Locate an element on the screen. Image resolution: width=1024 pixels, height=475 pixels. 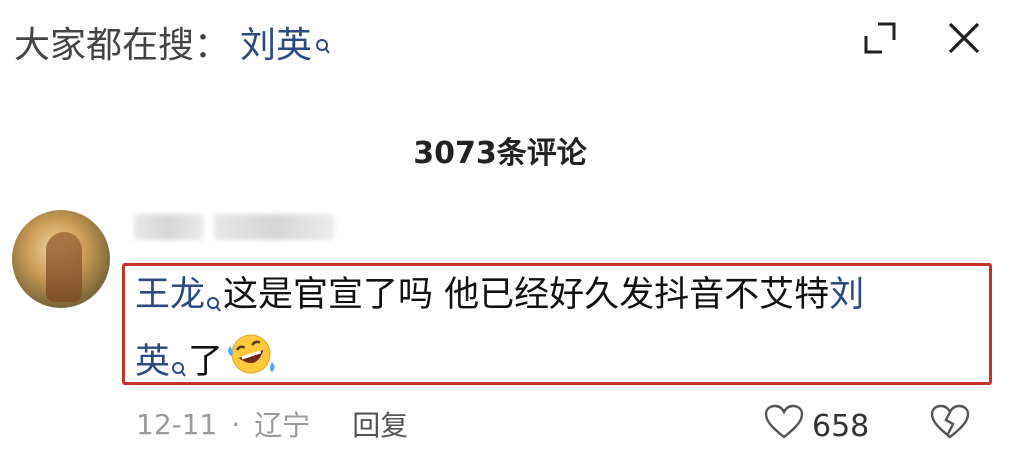
comment-count-title: 3073条评论 is located at coordinates (500, 153).